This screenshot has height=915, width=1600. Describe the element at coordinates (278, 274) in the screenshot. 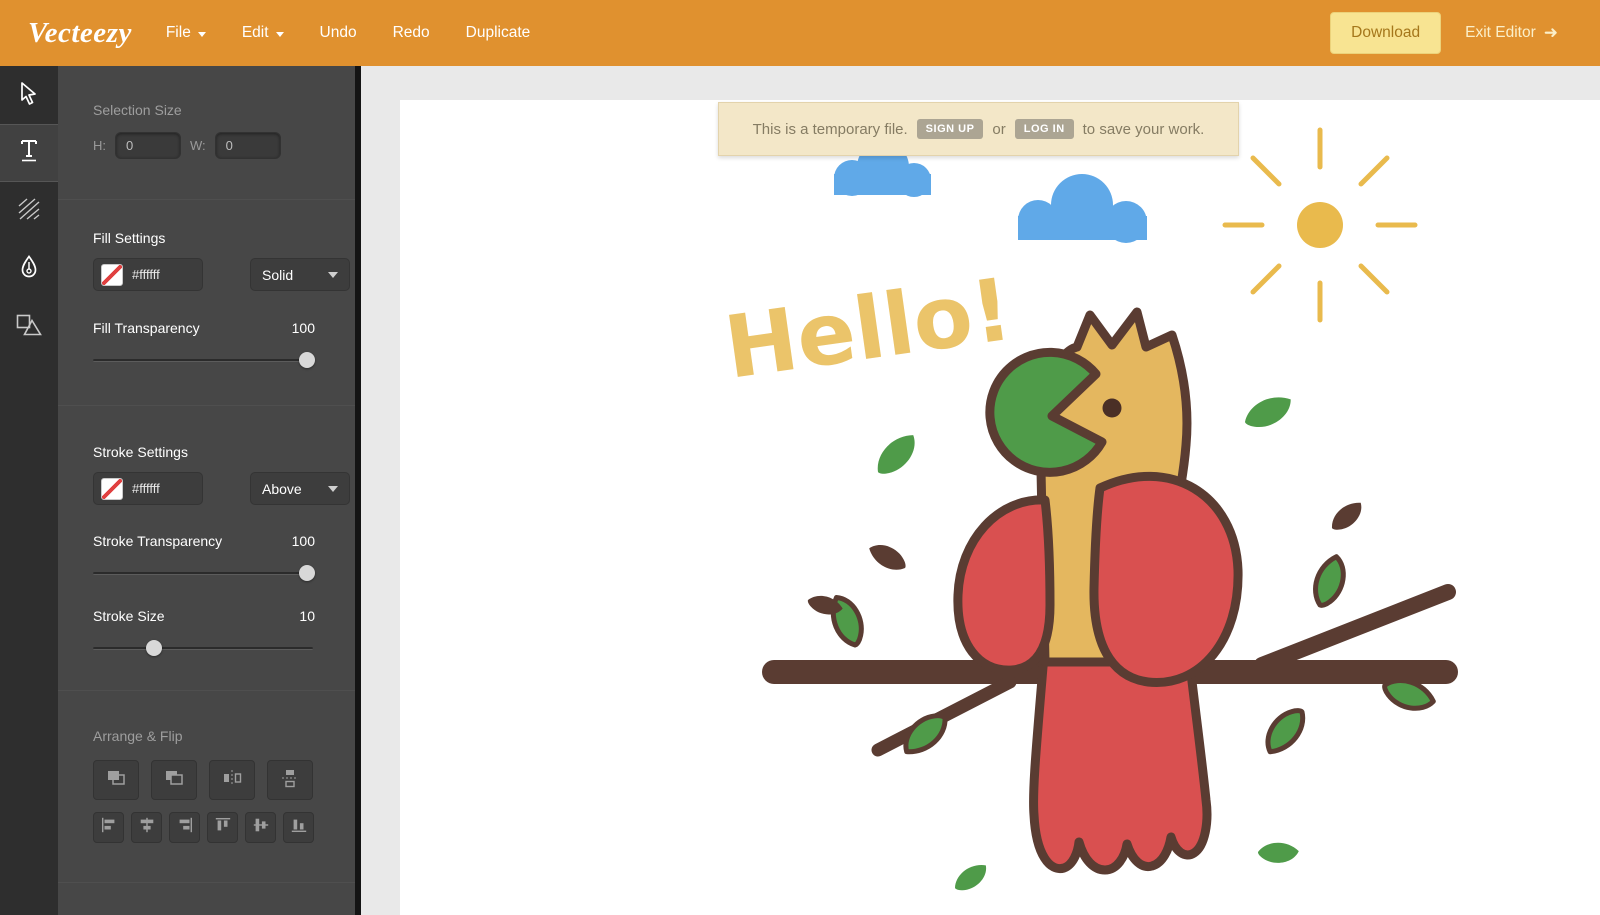

I see `fill-style-value: Solid` at that location.